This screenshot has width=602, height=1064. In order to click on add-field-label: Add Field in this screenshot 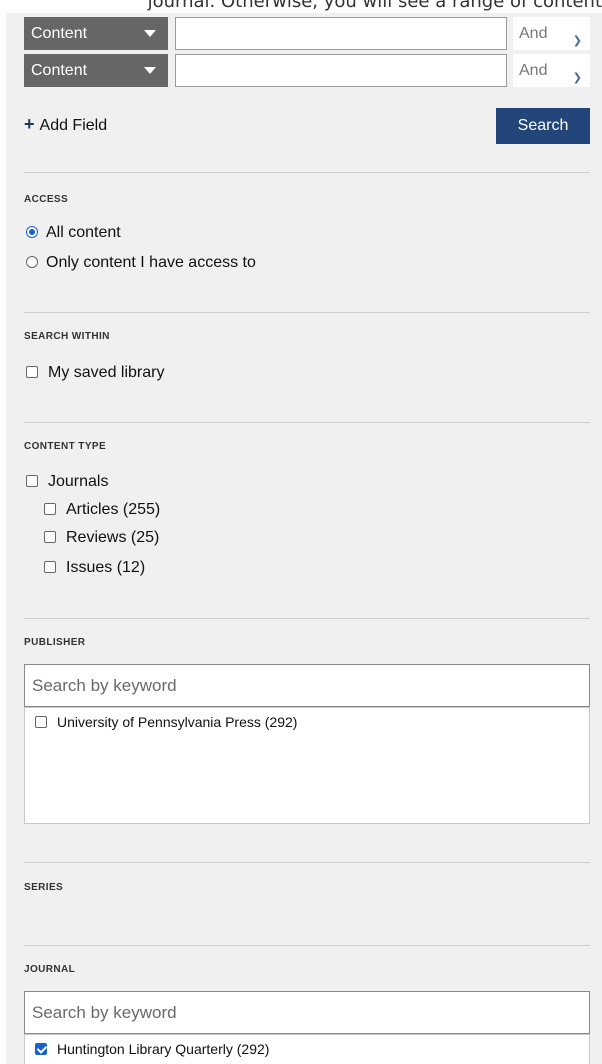, I will do `click(73, 125)`.